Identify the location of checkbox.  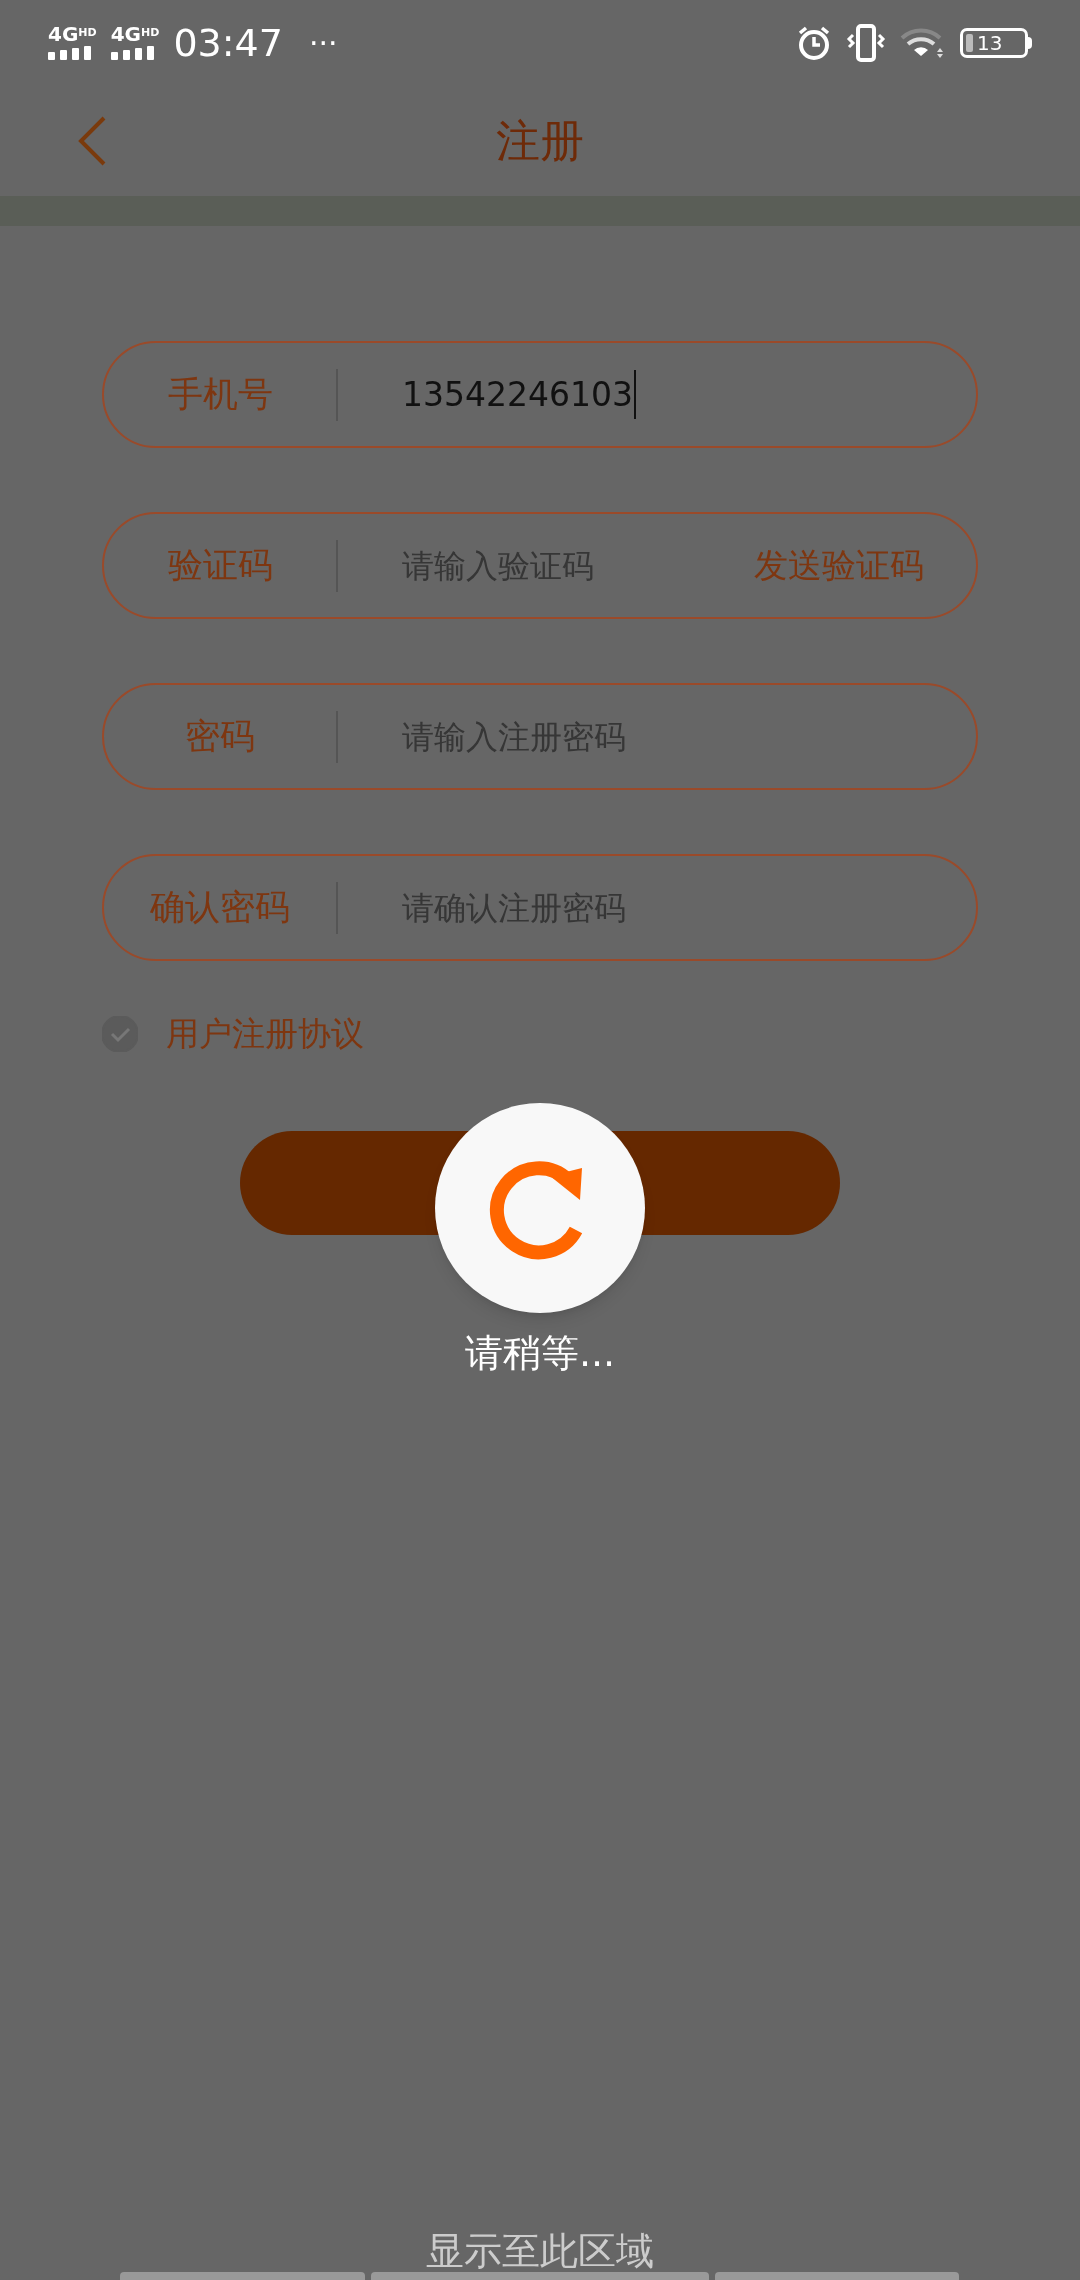
(120, 1033).